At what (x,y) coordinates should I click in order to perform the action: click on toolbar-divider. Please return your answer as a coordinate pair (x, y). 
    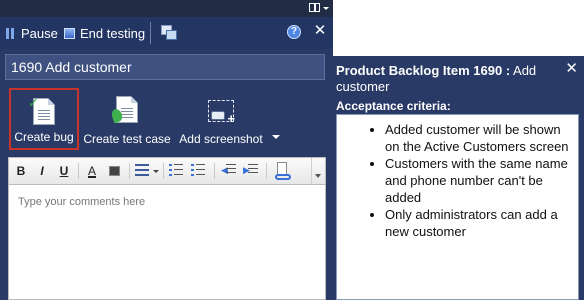
    Looking at the image, I should click on (150, 33).